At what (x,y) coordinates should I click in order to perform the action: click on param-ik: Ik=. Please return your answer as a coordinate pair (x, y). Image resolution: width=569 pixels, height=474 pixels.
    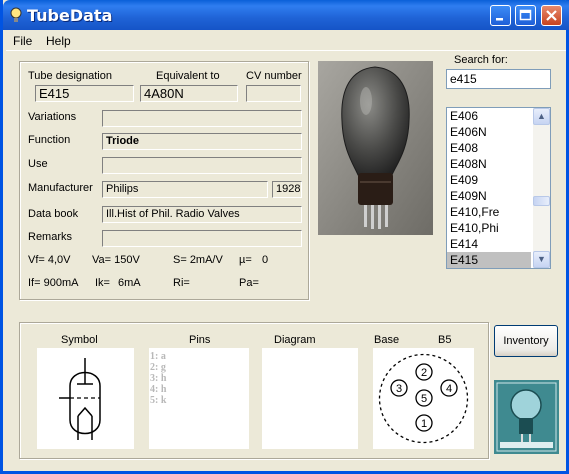
    Looking at the image, I should click on (102, 283).